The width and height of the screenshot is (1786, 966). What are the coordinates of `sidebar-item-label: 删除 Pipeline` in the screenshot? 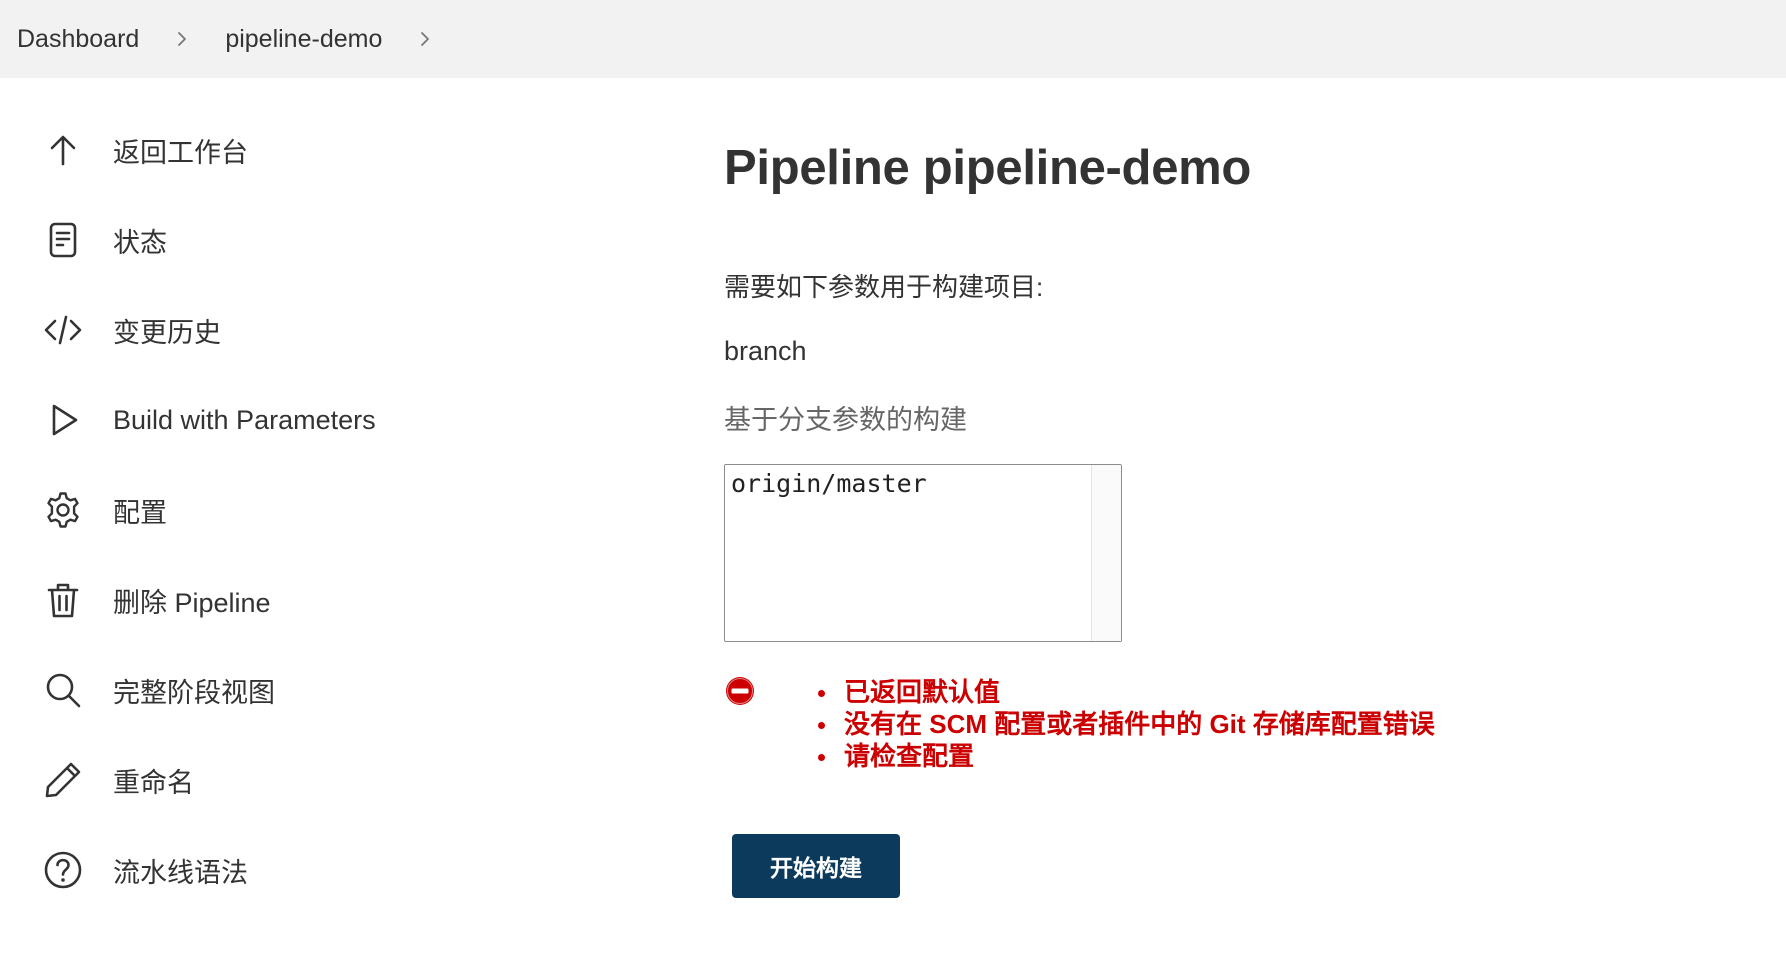 It's located at (192, 602).